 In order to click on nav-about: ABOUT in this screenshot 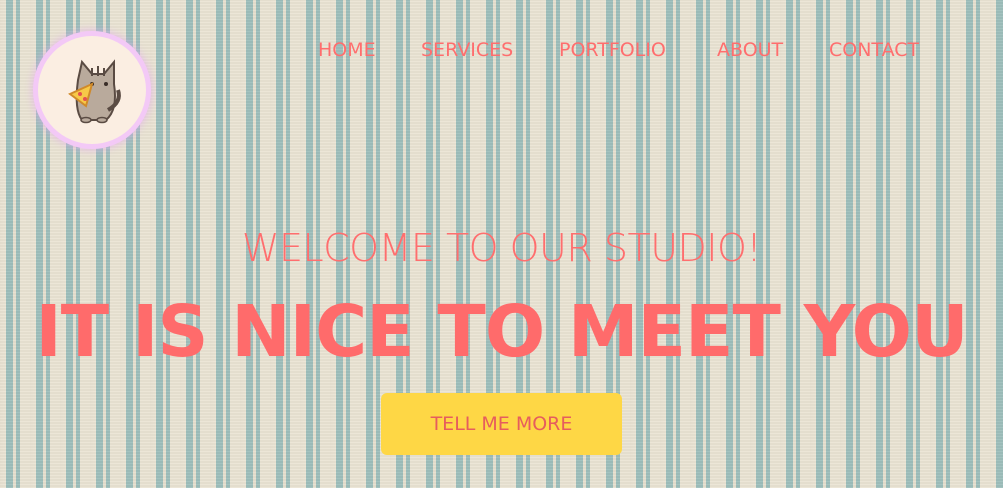, I will do `click(750, 50)`.